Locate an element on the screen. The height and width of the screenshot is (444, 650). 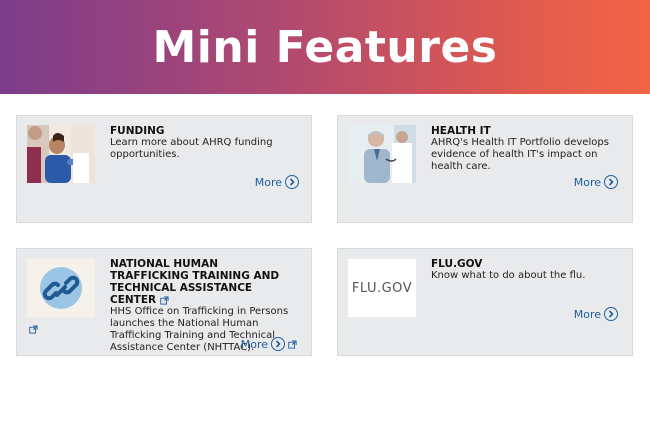
nhttac-logo is located at coordinates (61, 288).